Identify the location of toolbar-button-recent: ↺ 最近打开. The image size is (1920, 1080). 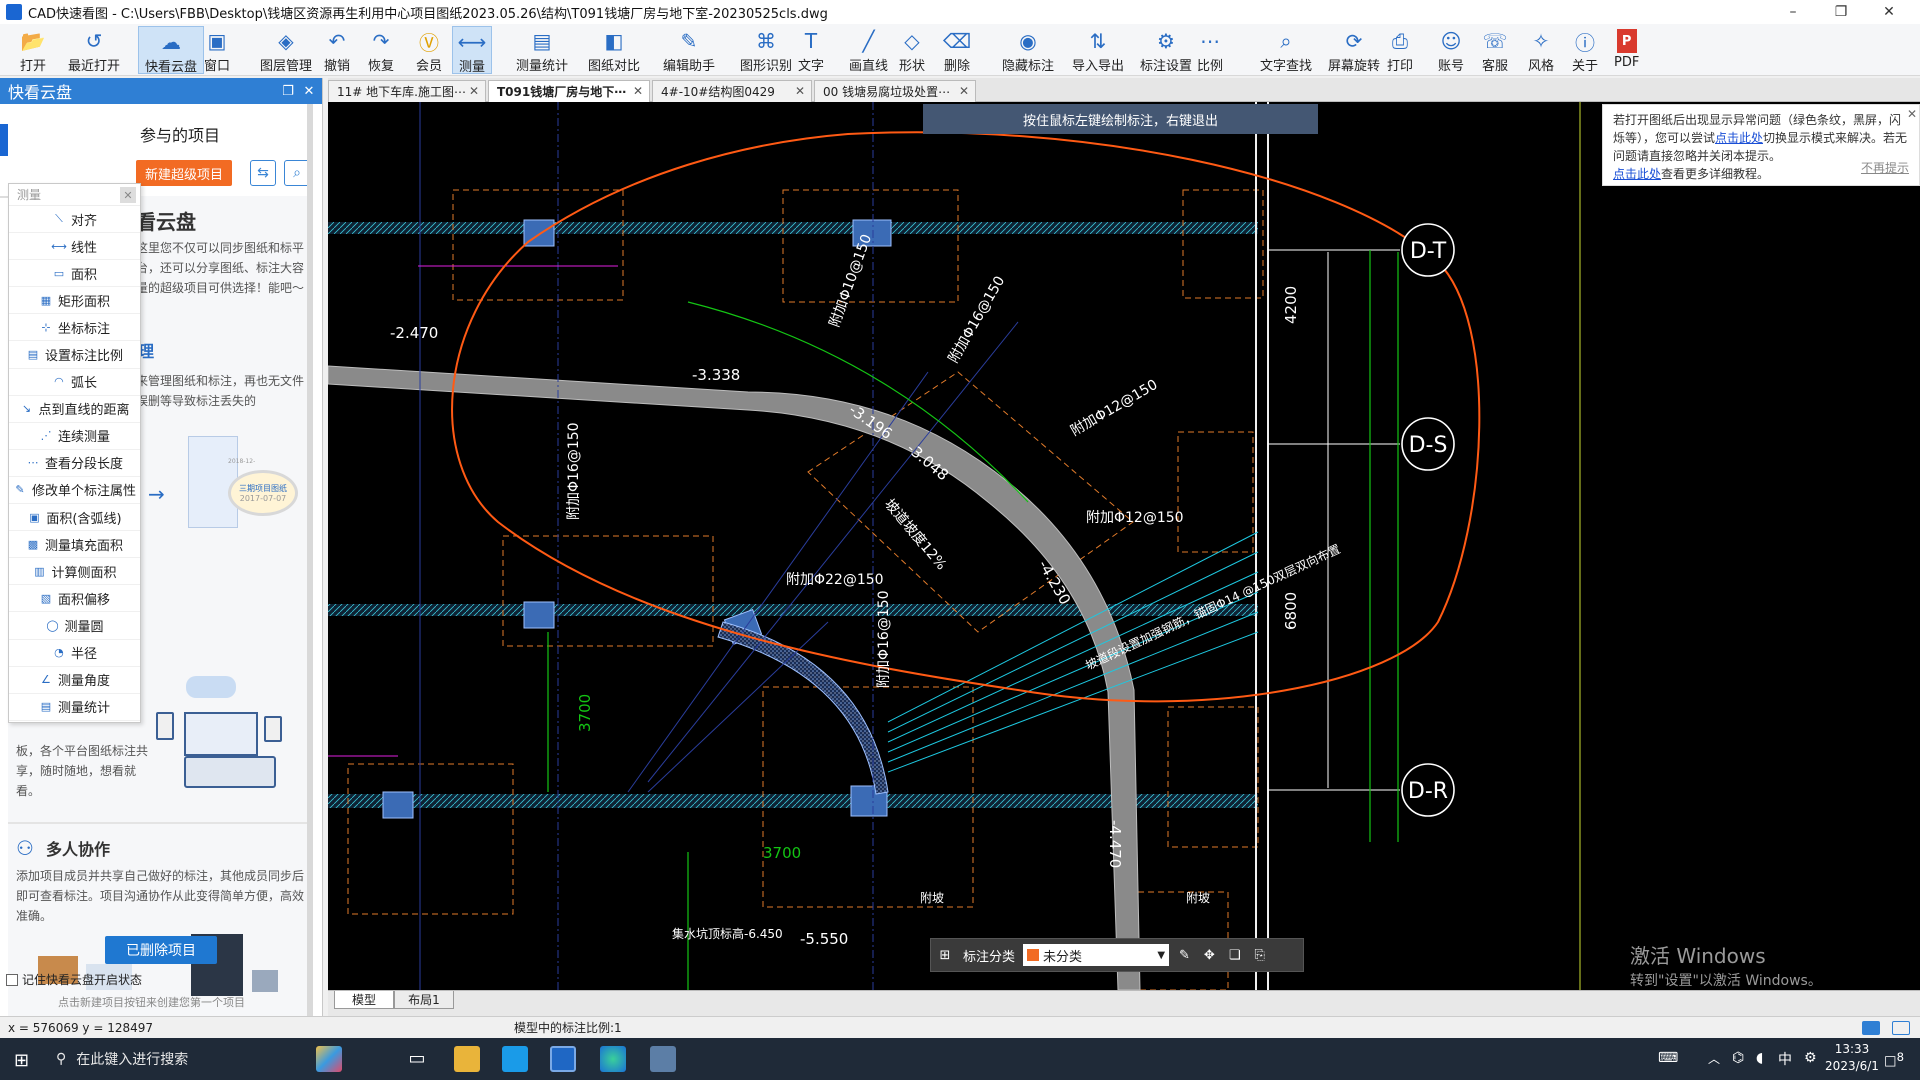
(94, 50).